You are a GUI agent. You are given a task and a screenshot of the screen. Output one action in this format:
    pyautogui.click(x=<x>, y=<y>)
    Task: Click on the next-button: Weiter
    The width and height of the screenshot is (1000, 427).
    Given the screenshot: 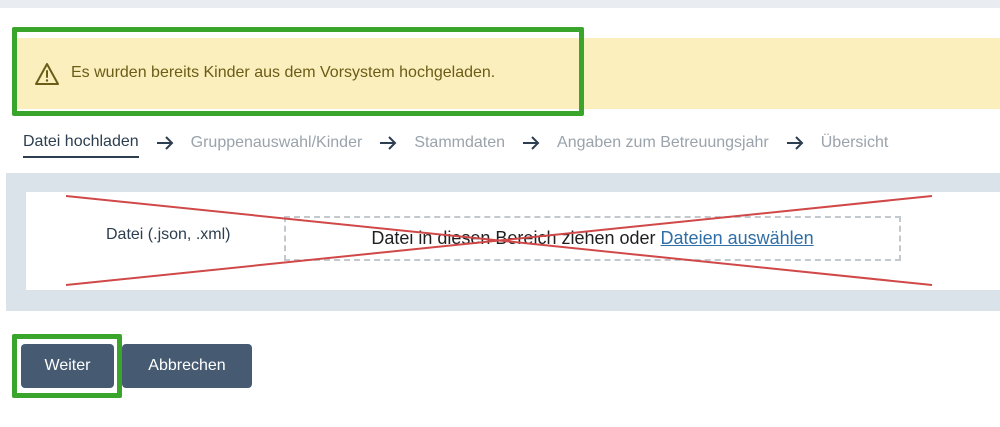 What is the action you would take?
    pyautogui.click(x=67, y=366)
    